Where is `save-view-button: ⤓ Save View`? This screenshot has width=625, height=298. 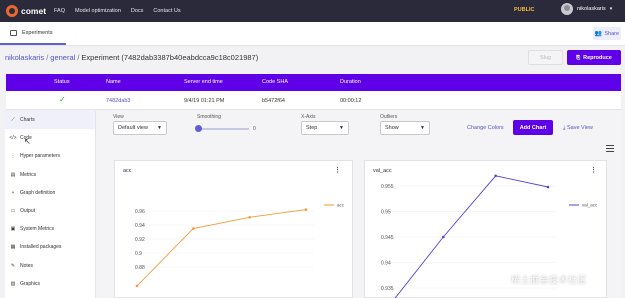 save-view-button: ⤓ Save View is located at coordinates (578, 128).